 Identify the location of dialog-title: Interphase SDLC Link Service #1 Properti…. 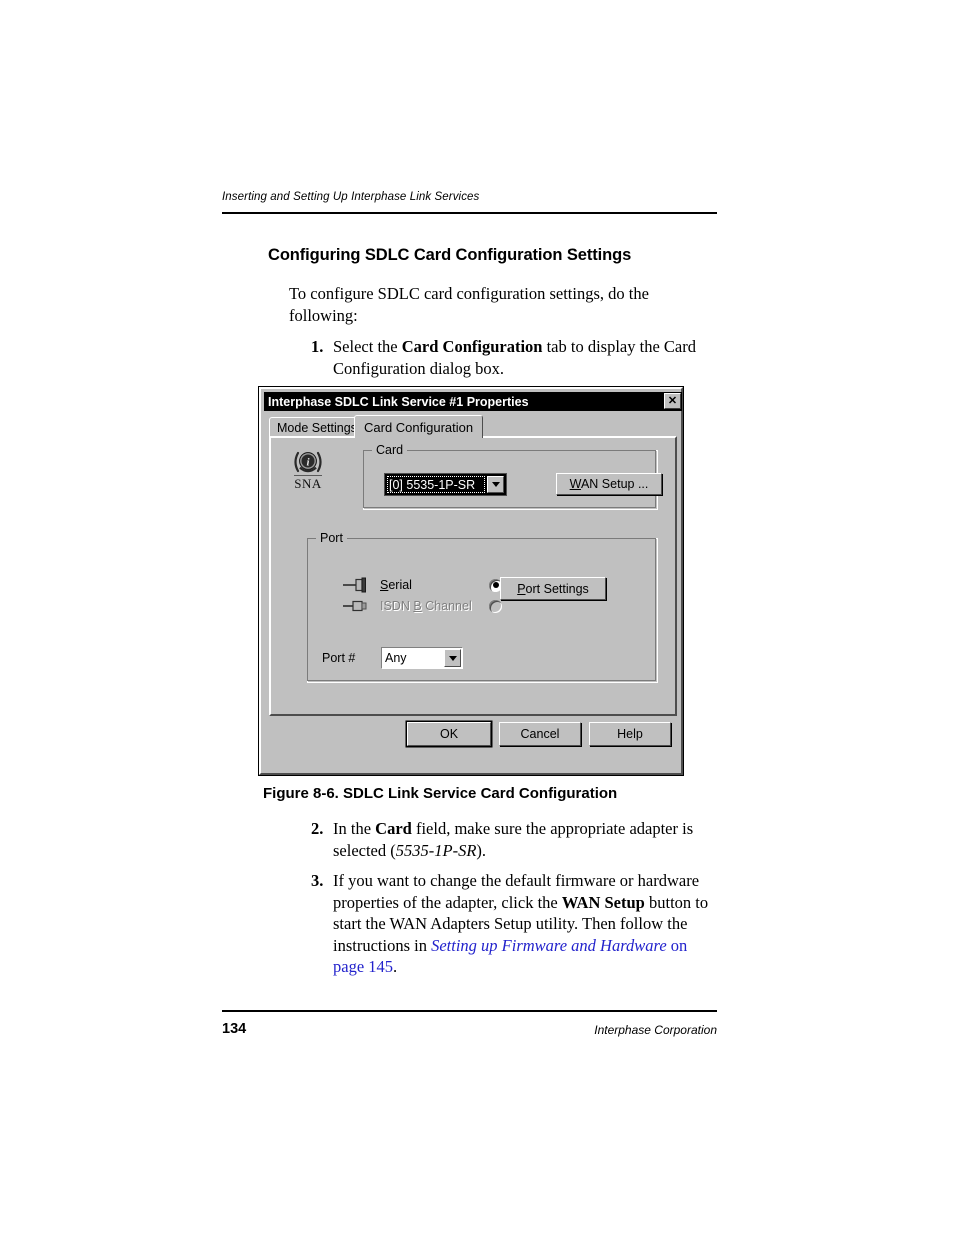
(398, 401).